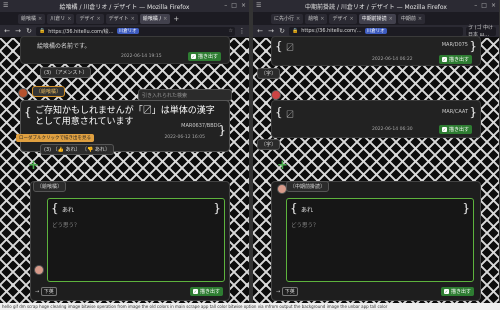 Image resolution: width=500 pixels, height=310 pixels. What do you see at coordinates (155, 18) in the screenshot?
I see `tab-active: 絵喰橘 / ×` at bounding box center [155, 18].